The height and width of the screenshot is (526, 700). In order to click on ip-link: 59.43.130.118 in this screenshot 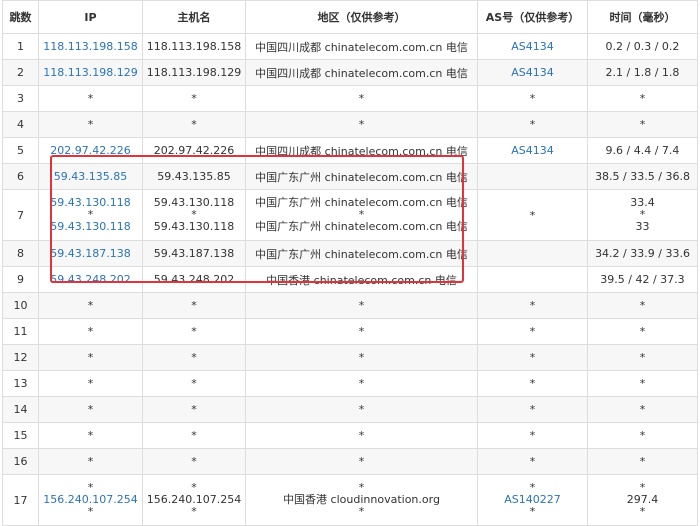, I will do `click(90, 227)`.